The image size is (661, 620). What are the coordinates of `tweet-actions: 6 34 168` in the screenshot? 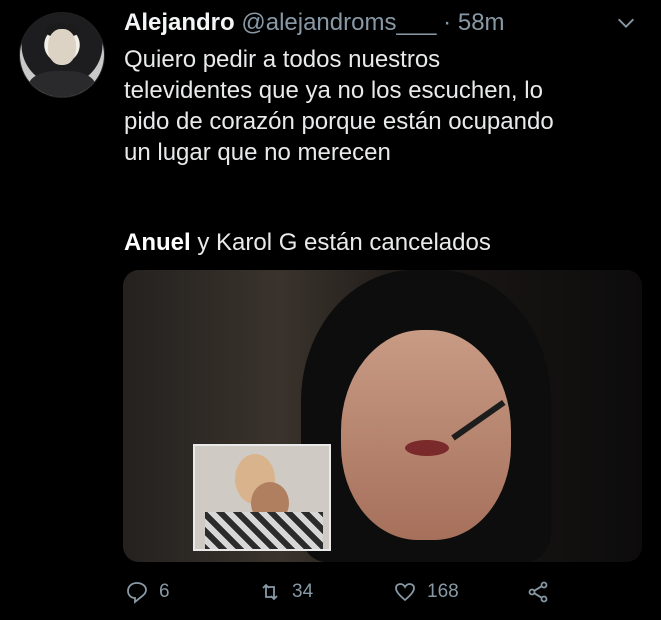 It's located at (330, 596).